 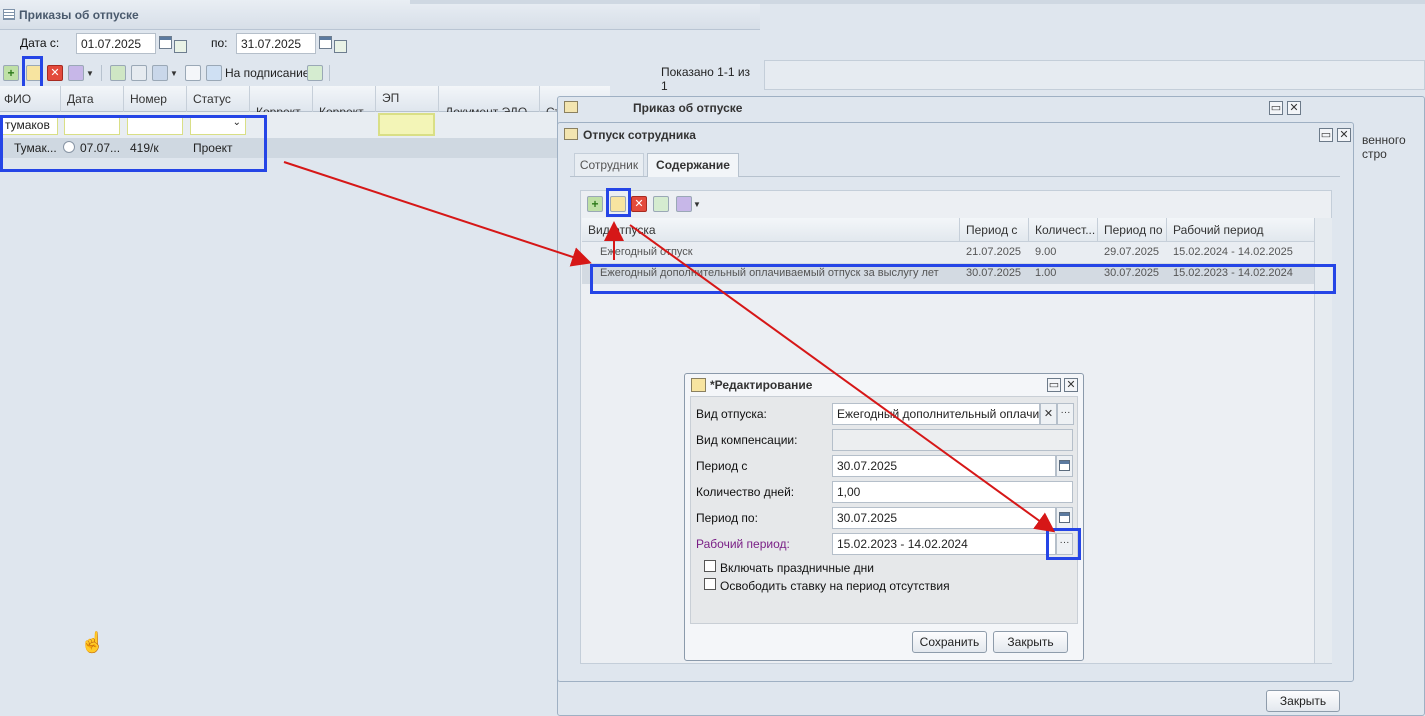 I want to click on arrow-to-selected-row, so click(x=437, y=214).